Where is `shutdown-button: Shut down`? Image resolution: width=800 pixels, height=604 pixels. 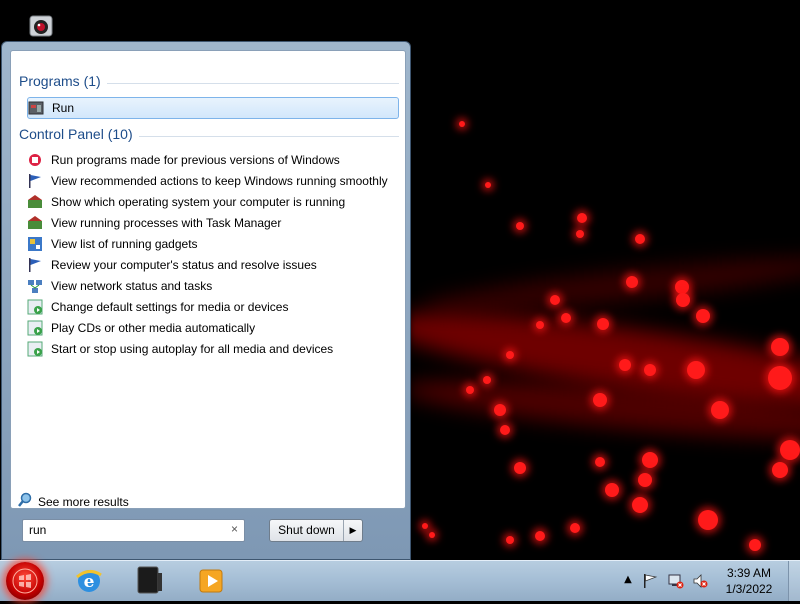 shutdown-button: Shut down is located at coordinates (307, 530).